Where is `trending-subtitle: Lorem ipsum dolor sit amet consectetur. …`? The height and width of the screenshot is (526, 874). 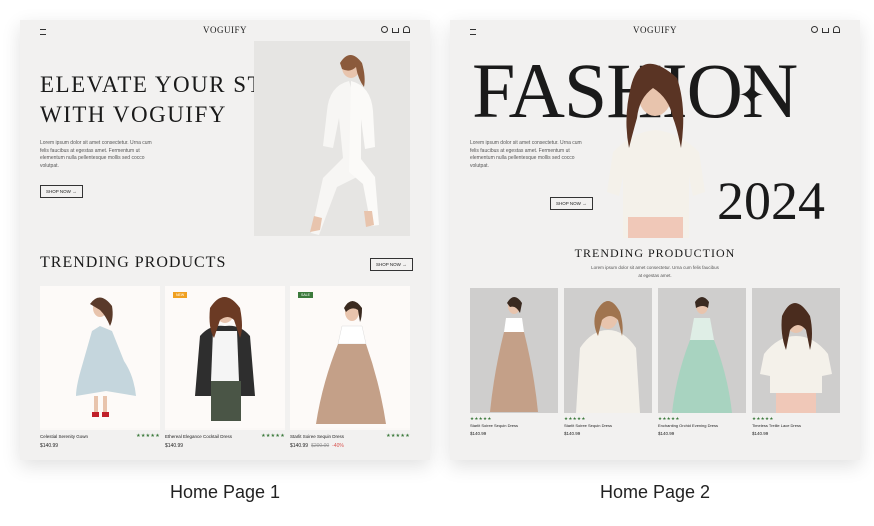
trending-subtitle: Lorem ipsum dolor sit amet consectetur. … is located at coordinates (655, 271).